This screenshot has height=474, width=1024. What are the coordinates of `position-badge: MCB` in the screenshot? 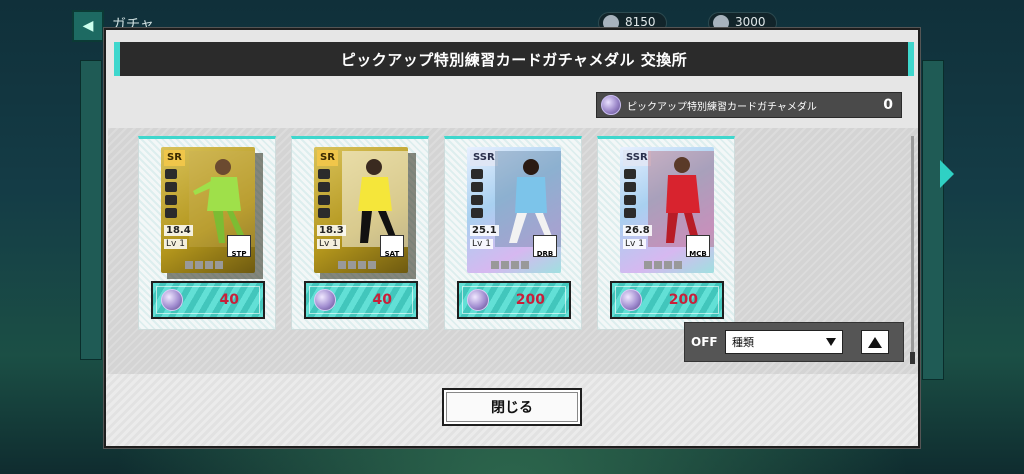 It's located at (698, 246).